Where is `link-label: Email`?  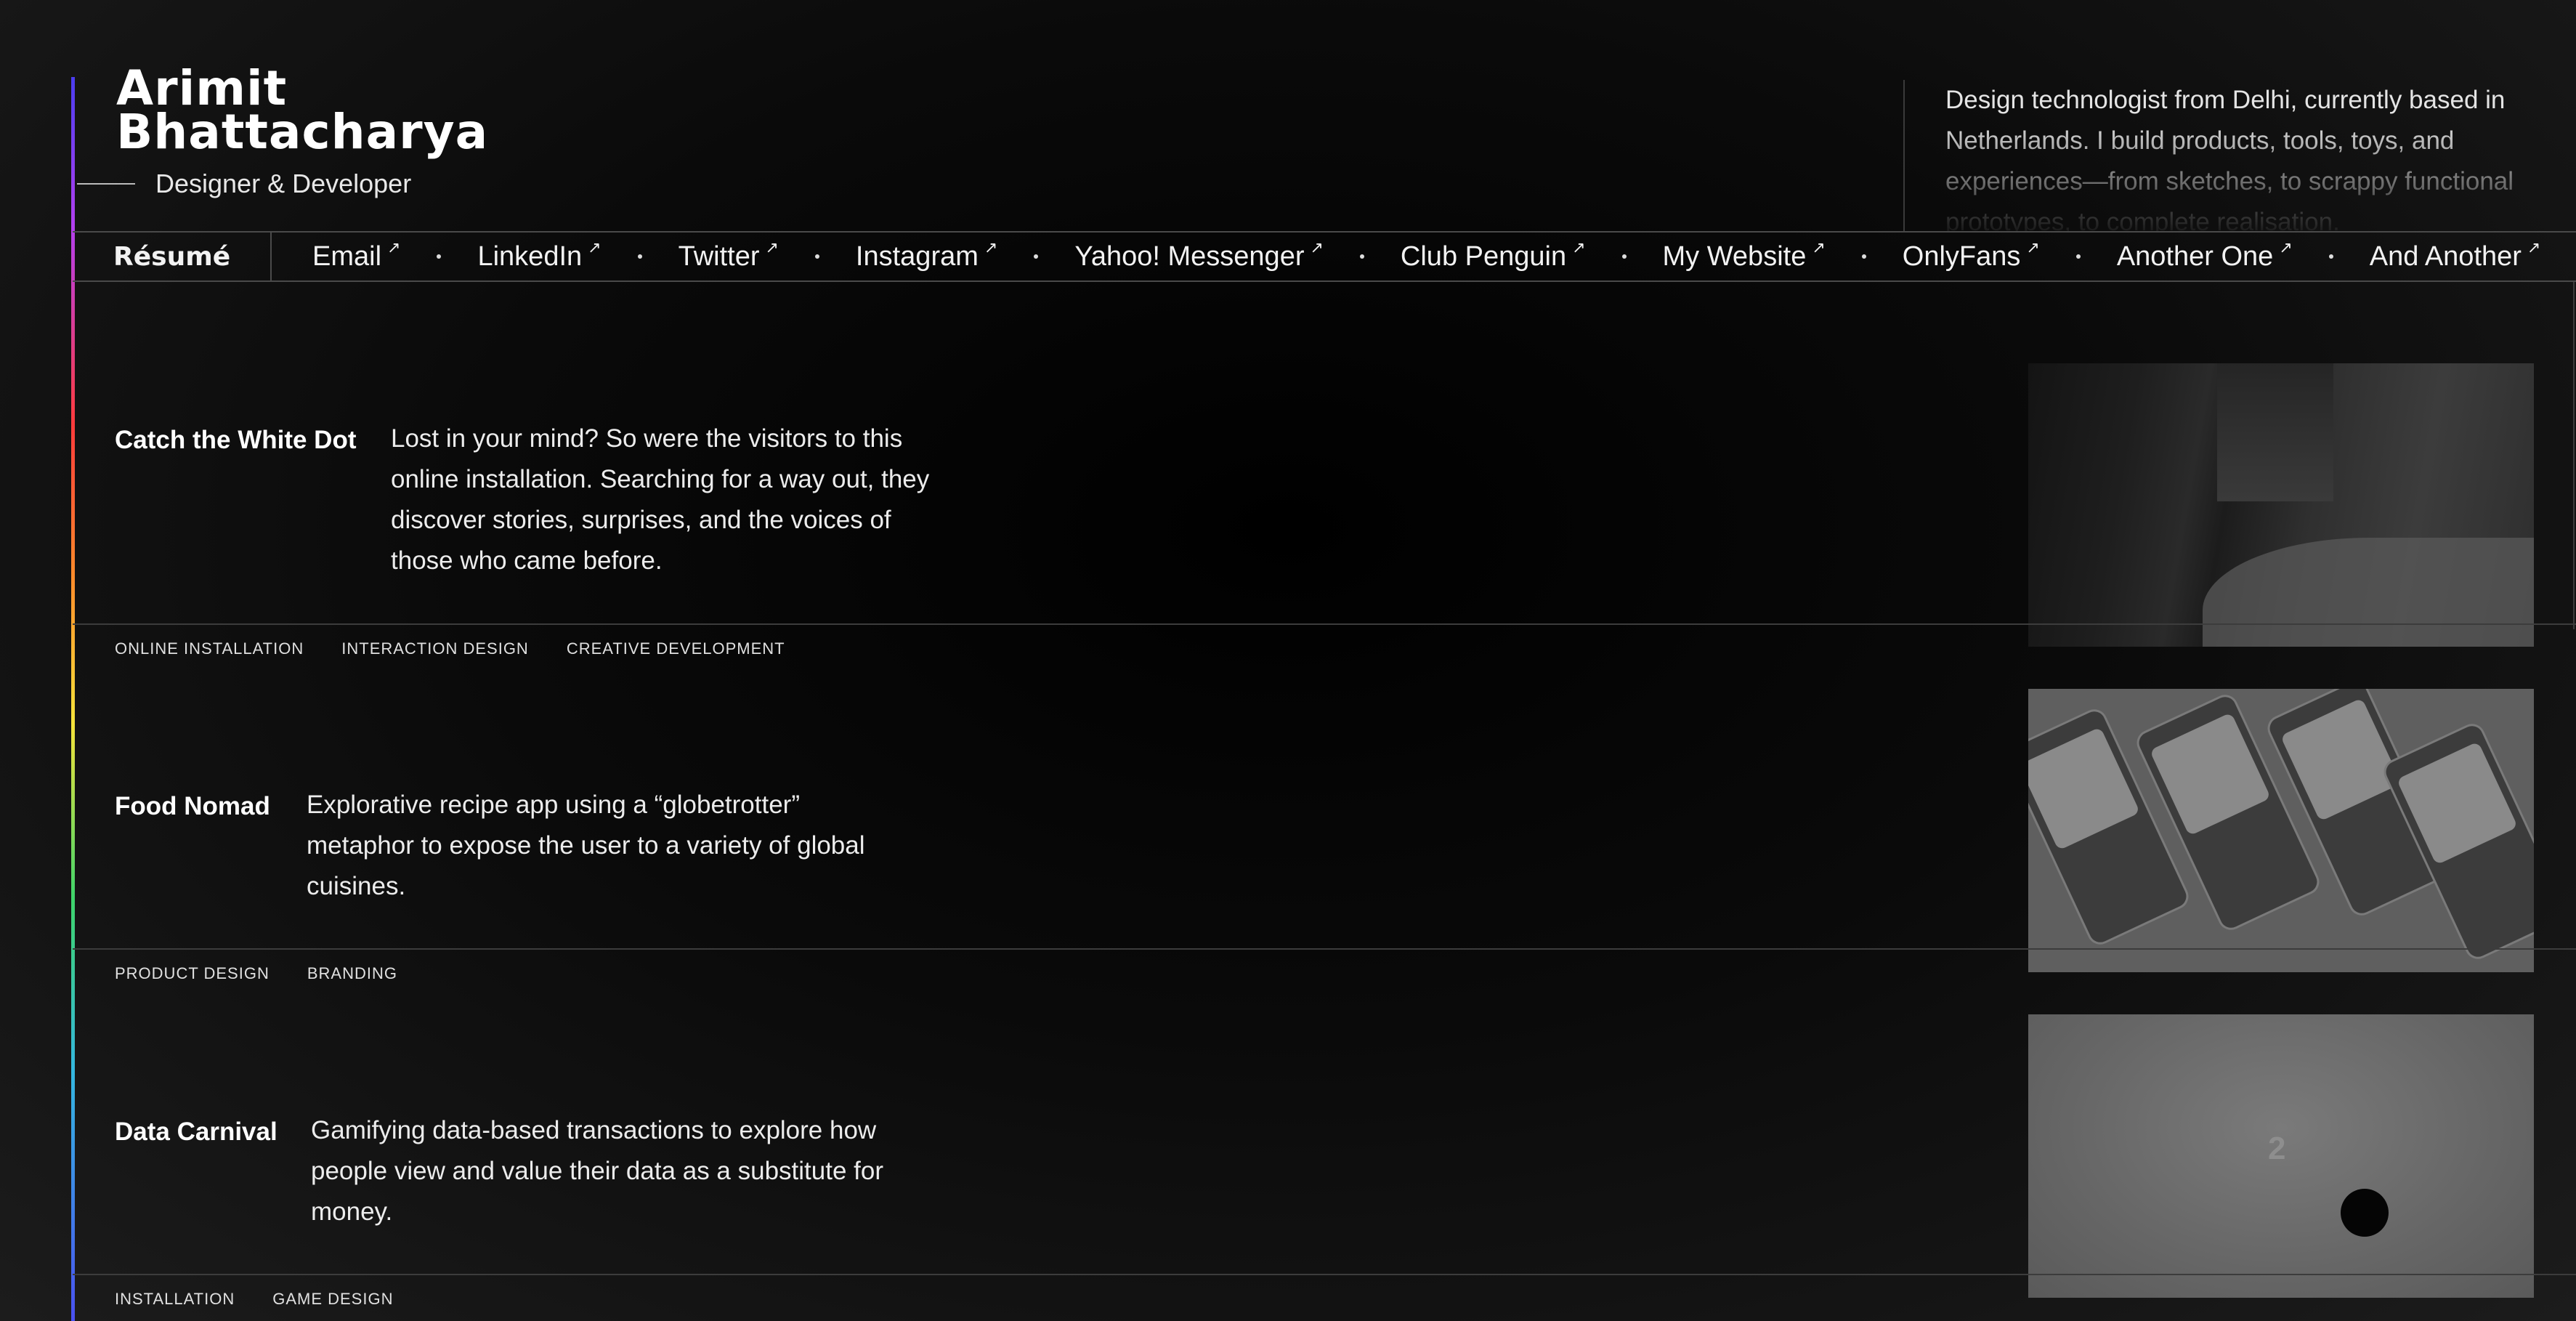 link-label: Email is located at coordinates (347, 256).